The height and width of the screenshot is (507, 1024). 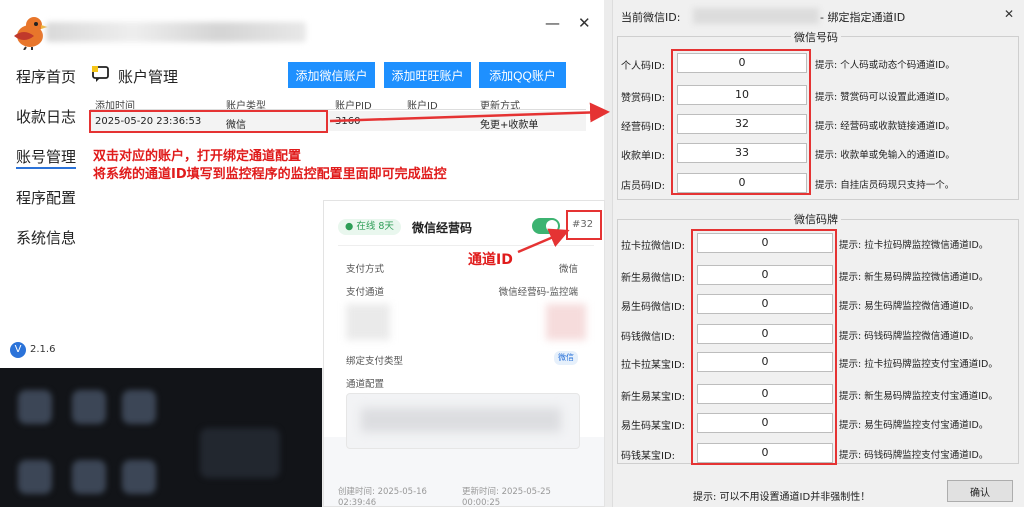 I want to click on wechat-number-row-label: 店员码ID:, so click(x=643, y=186).